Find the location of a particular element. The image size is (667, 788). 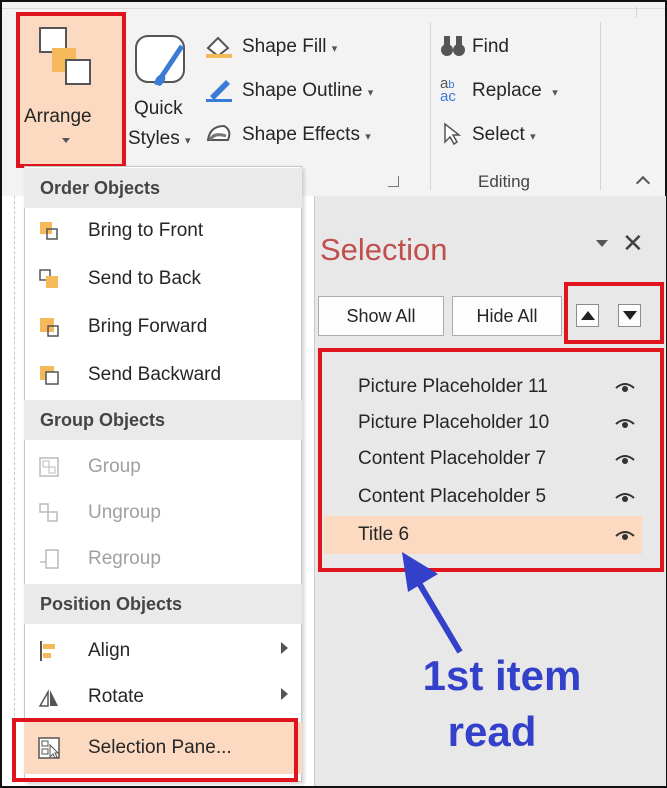

align-icon is located at coordinates (47, 651).